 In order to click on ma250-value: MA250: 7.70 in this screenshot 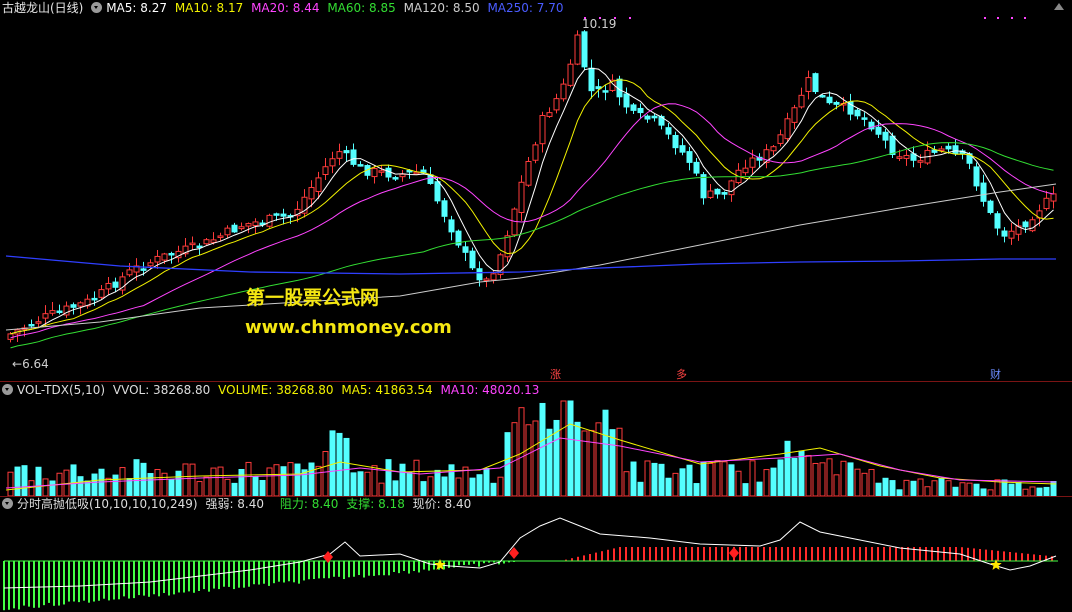, I will do `click(525, 8)`.